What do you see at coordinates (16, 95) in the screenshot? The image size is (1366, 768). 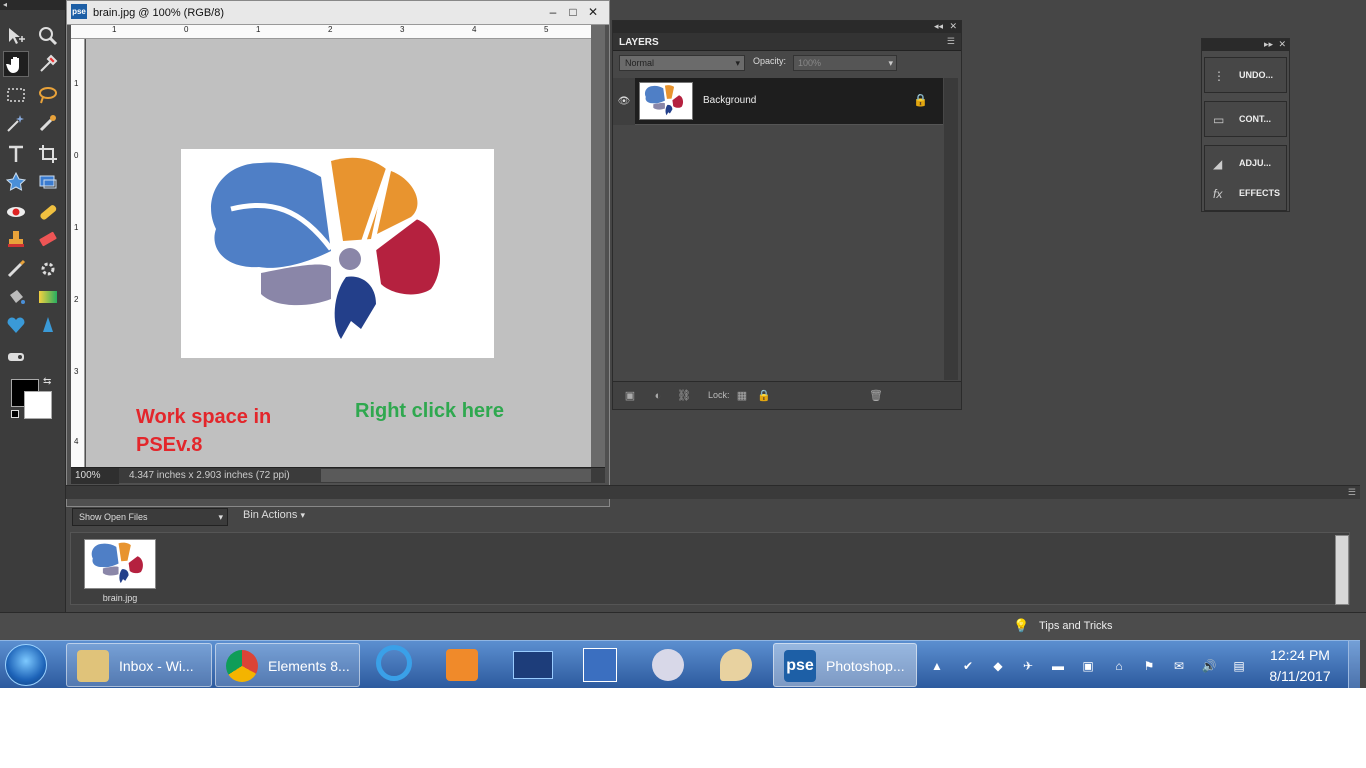 I see `marquee-tool-icon` at bounding box center [16, 95].